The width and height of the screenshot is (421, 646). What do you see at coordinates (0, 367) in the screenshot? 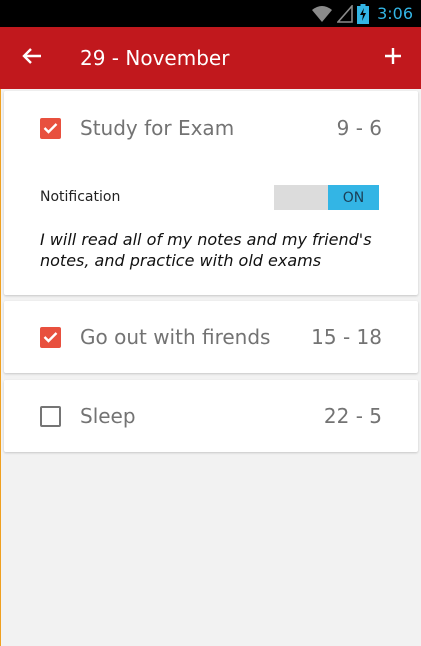
I see `window-edge` at bounding box center [0, 367].